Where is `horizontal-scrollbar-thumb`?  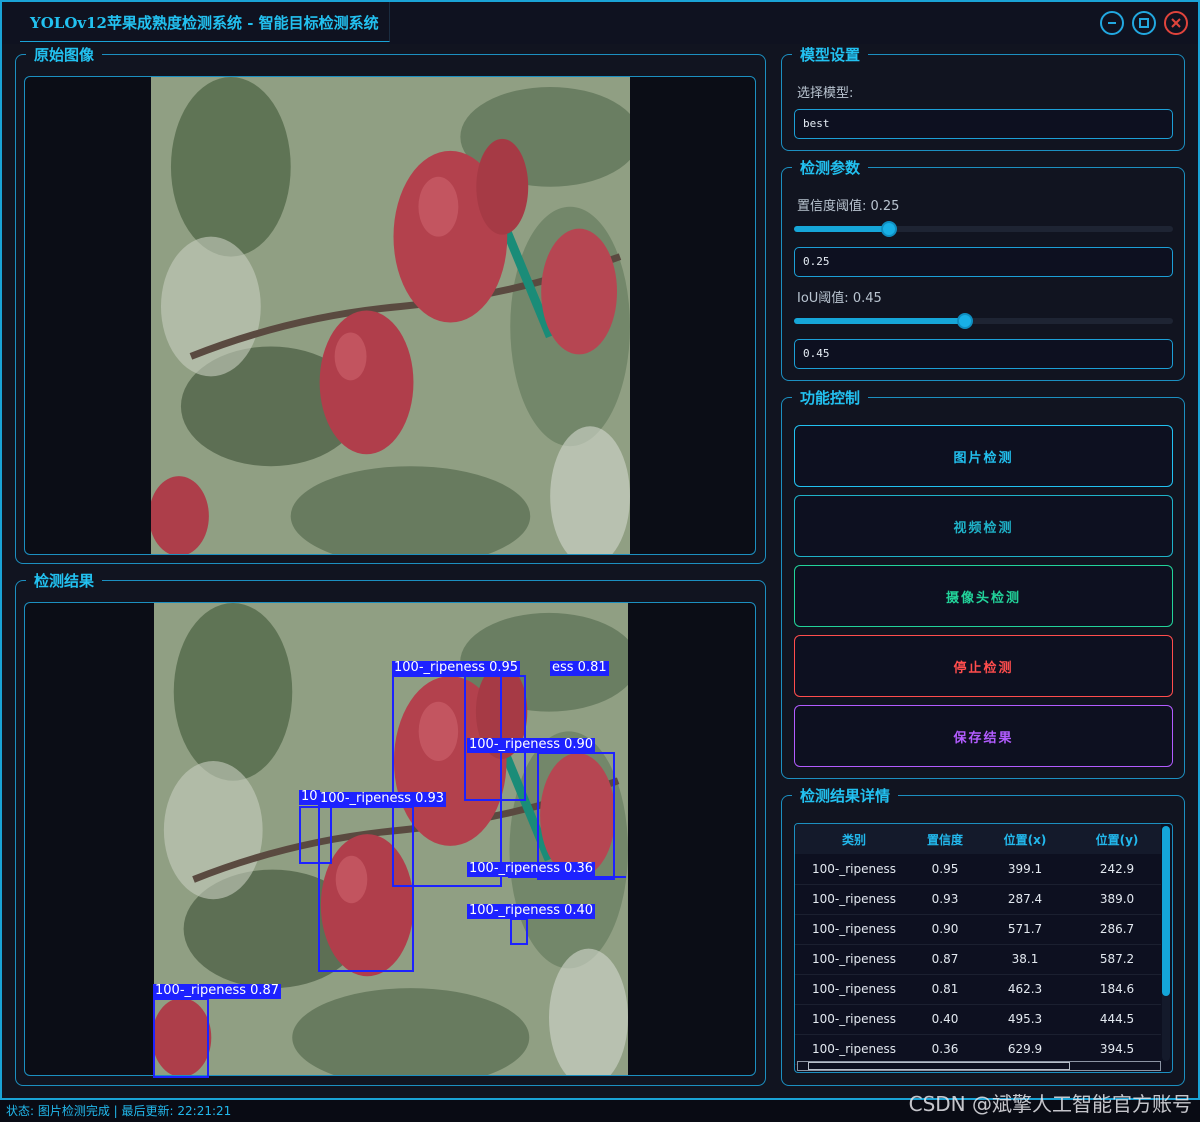
horizontal-scrollbar-thumb is located at coordinates (939, 1066).